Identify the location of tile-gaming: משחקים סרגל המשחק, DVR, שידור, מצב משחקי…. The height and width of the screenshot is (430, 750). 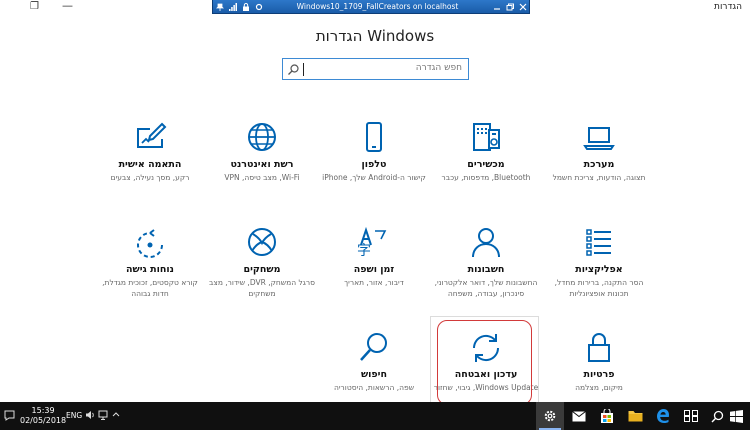
(262, 262).